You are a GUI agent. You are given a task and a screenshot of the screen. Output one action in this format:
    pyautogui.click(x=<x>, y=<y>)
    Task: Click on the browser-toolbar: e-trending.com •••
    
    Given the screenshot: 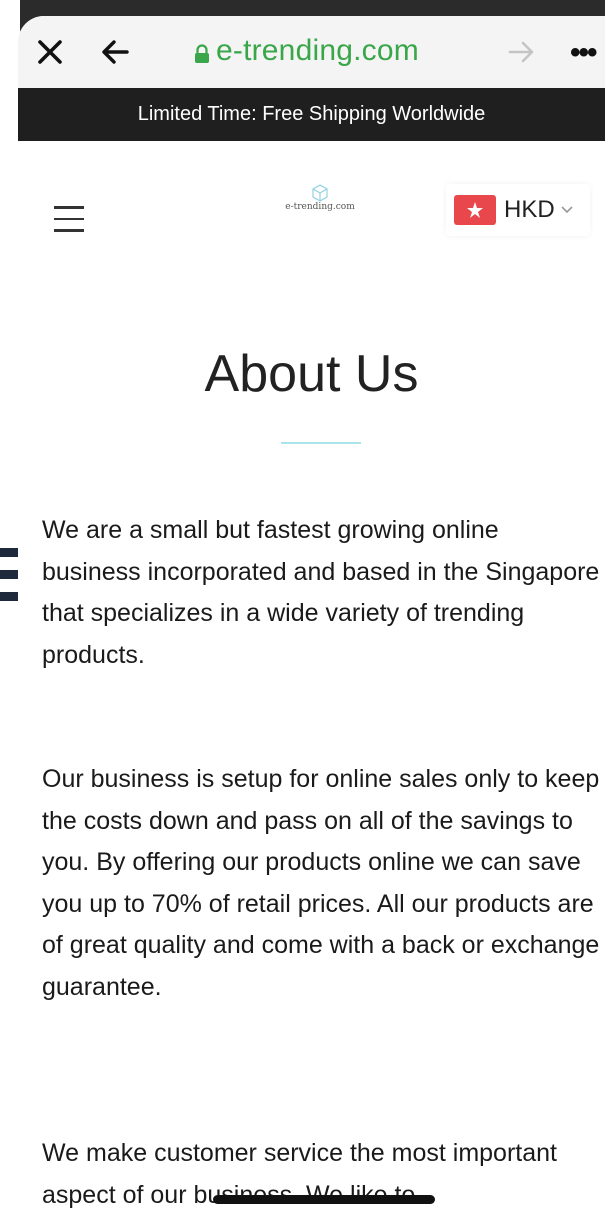 What is the action you would take?
    pyautogui.click(x=311, y=52)
    